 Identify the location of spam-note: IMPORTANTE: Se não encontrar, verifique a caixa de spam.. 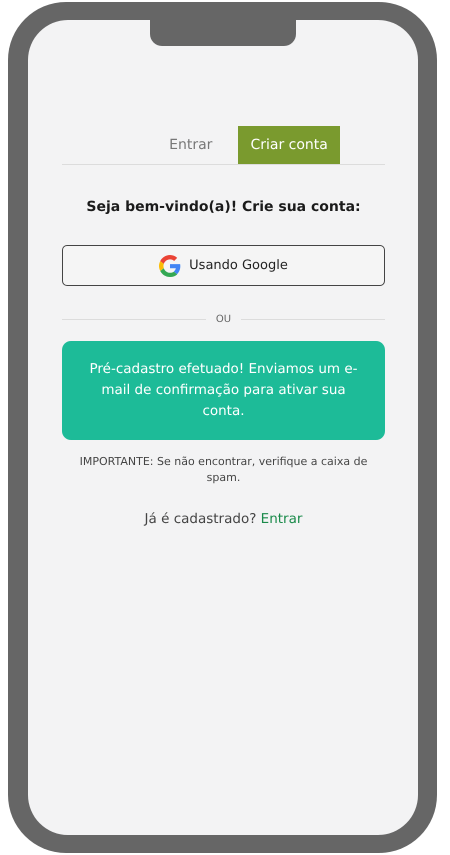
(223, 470).